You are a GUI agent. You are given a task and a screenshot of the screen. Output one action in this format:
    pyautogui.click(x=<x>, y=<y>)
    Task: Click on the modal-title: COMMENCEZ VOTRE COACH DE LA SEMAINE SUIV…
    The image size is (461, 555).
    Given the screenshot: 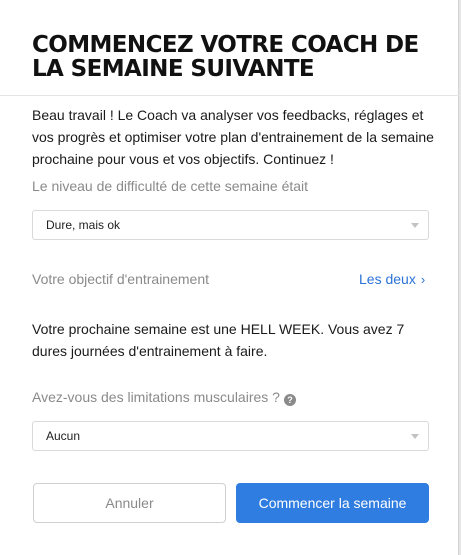 What is the action you would take?
    pyautogui.click(x=225, y=57)
    